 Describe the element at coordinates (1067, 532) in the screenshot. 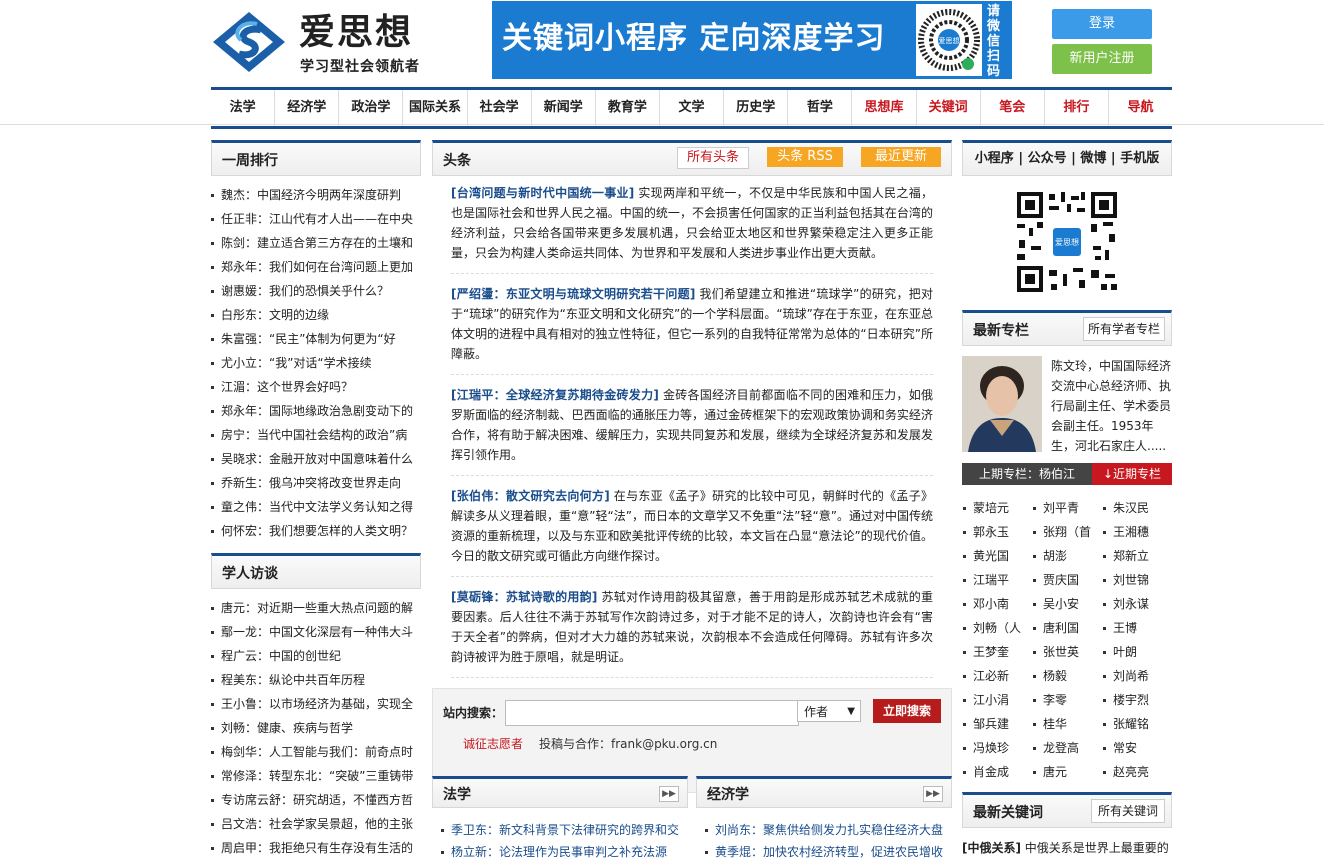

I see `author-link: 张翔（首` at that location.